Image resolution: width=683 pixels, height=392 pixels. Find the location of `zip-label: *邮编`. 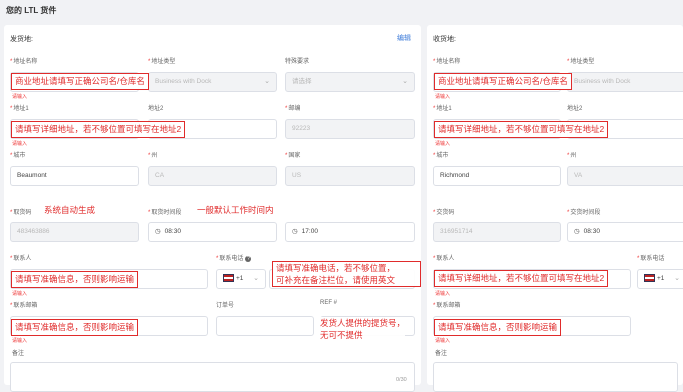

zip-label: *邮编 is located at coordinates (293, 109).